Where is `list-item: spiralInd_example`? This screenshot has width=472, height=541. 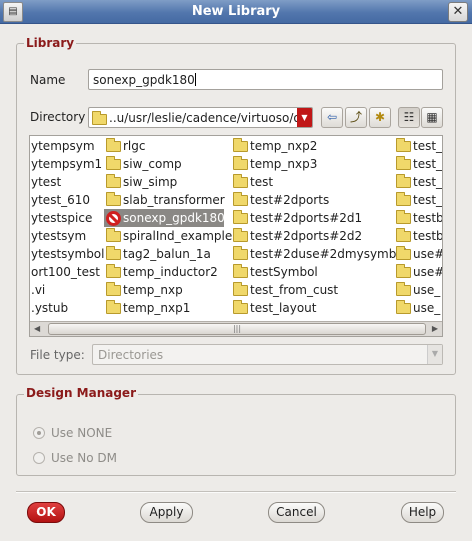 list-item: spiralInd_example is located at coordinates (168, 236).